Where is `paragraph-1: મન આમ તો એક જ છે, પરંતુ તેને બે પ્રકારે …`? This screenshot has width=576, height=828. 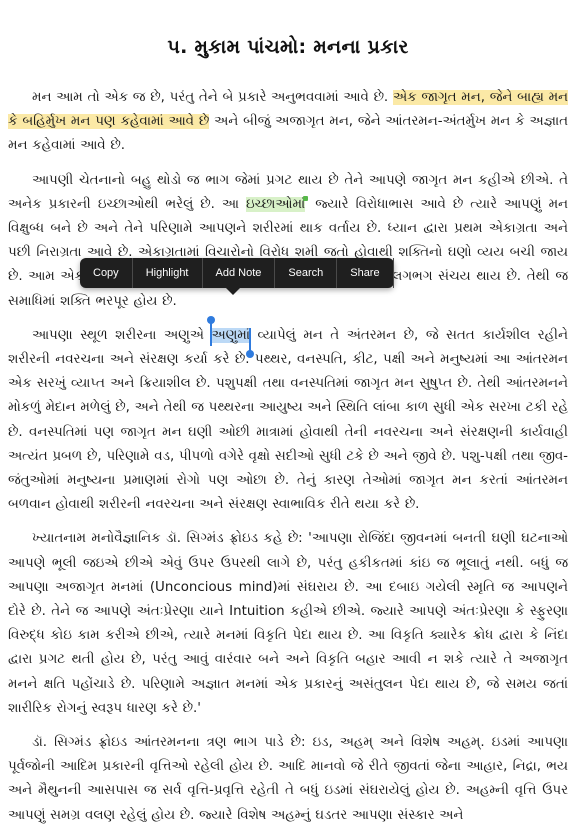 paragraph-1: મન આમ તો એક જ છે, પરંતુ તેને બે પ્રકારે … is located at coordinates (288, 122).